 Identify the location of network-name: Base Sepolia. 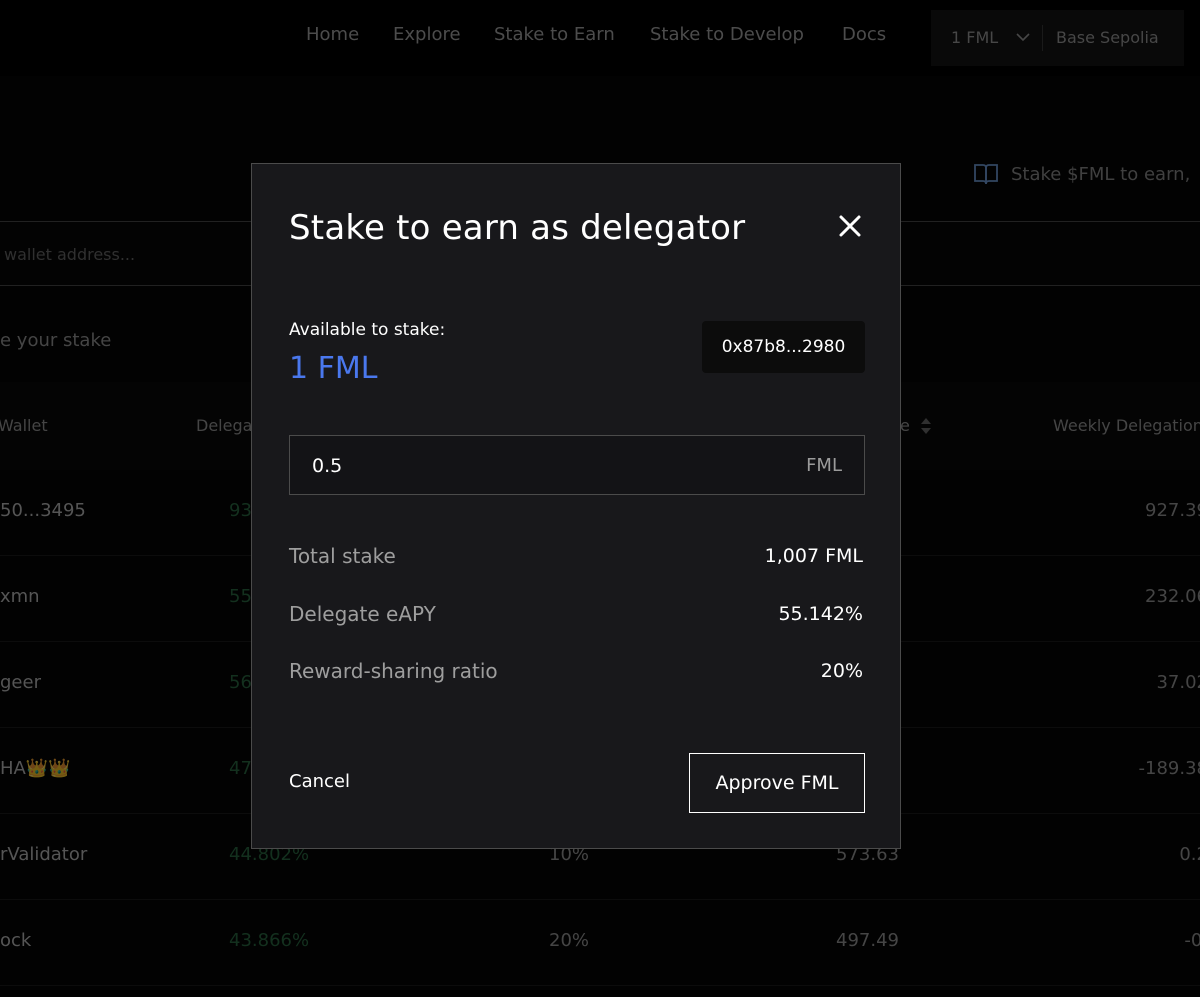
(1107, 37).